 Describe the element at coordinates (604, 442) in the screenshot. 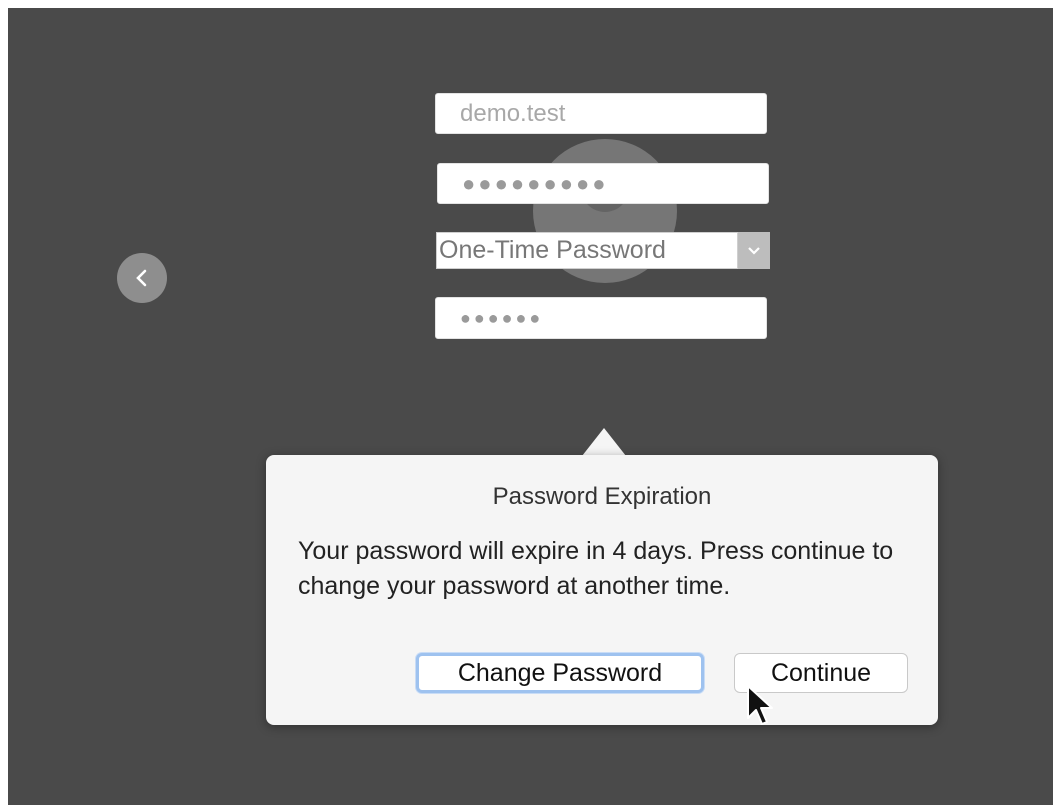

I see `popover-arrow` at that location.